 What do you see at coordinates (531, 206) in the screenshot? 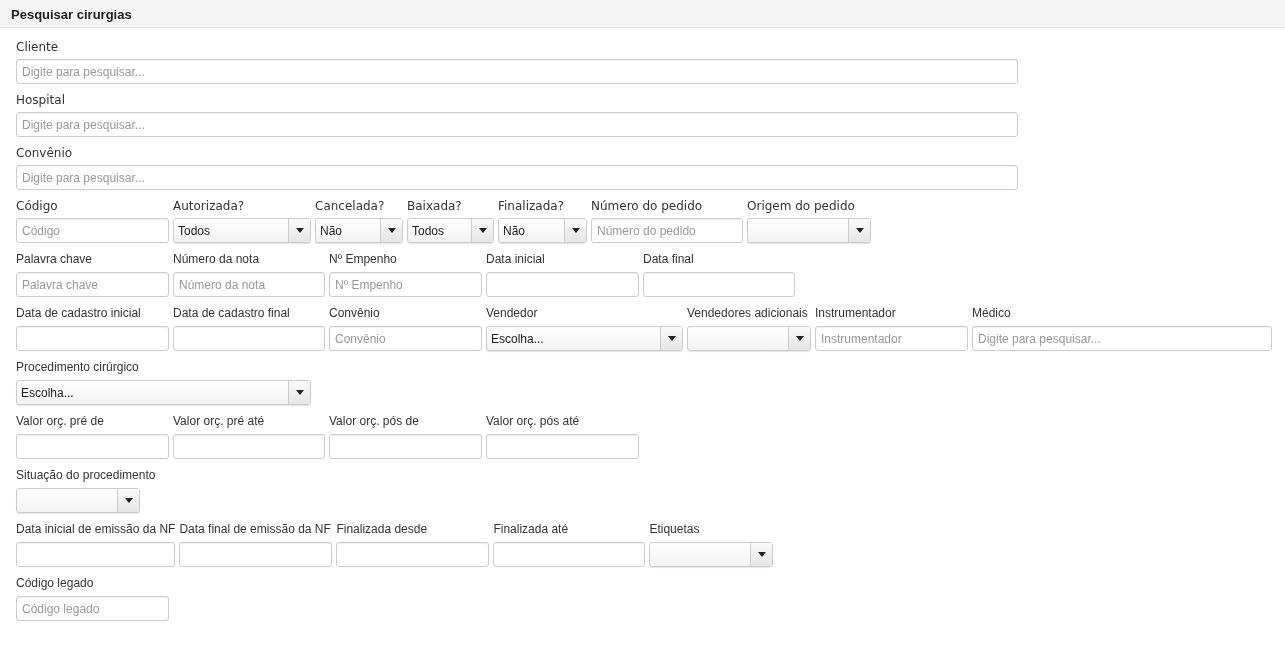
I see `field-label: Finalizada?` at bounding box center [531, 206].